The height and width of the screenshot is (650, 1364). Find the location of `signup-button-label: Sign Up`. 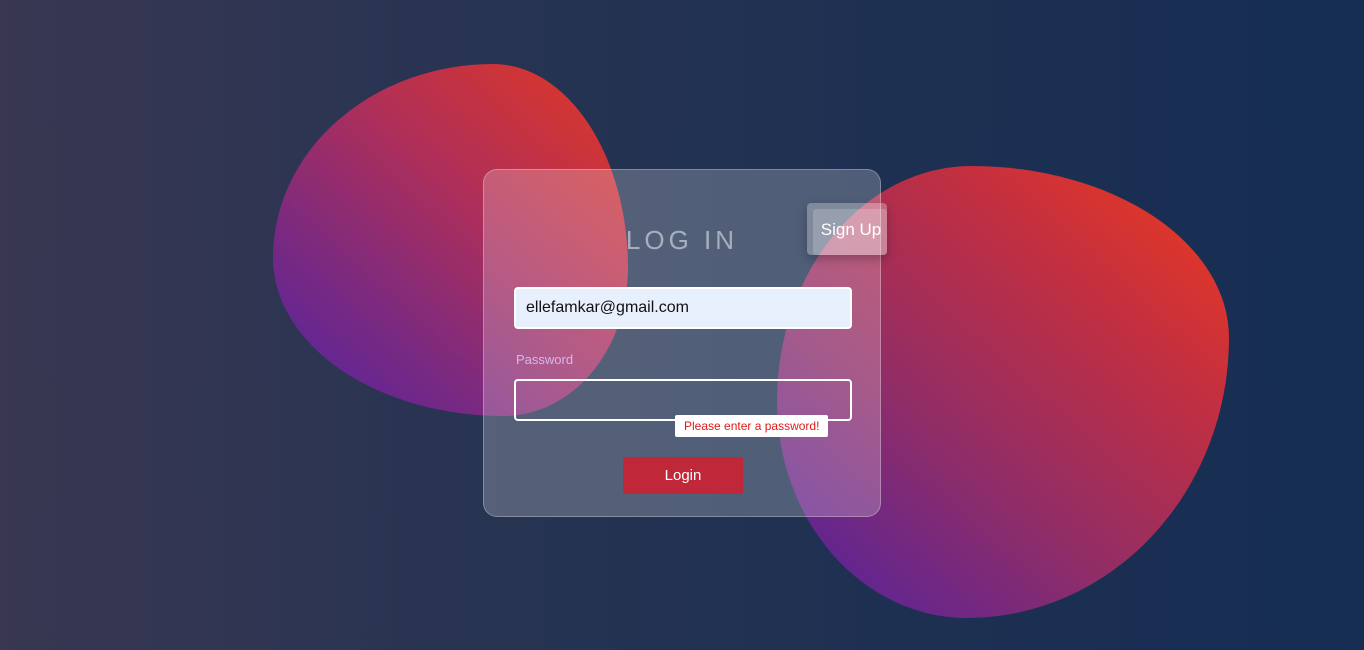

signup-button-label: Sign Up is located at coordinates (851, 229).